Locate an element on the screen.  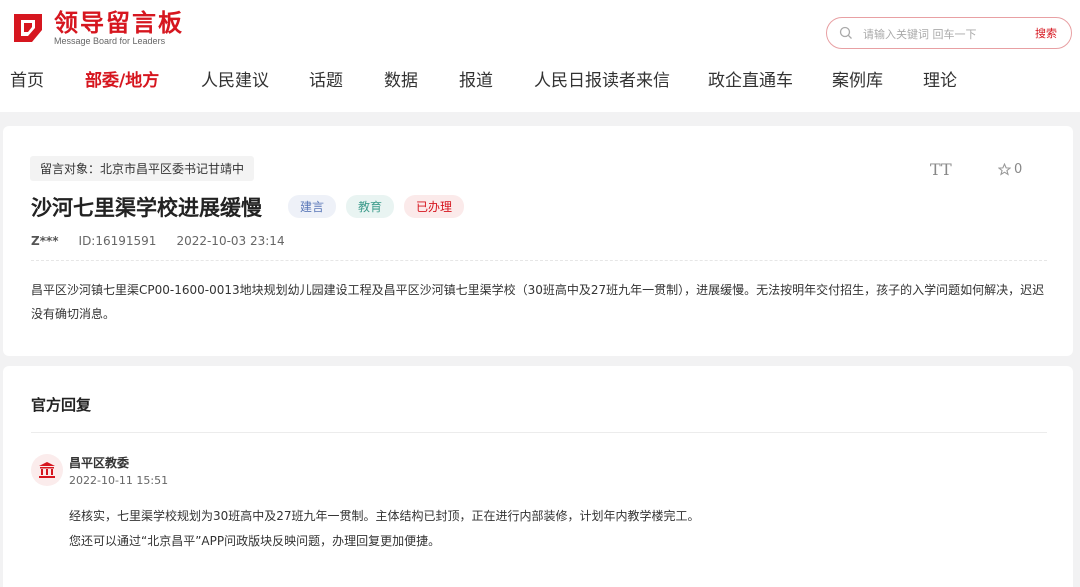
favorite-count: 0 is located at coordinates (1018, 169).